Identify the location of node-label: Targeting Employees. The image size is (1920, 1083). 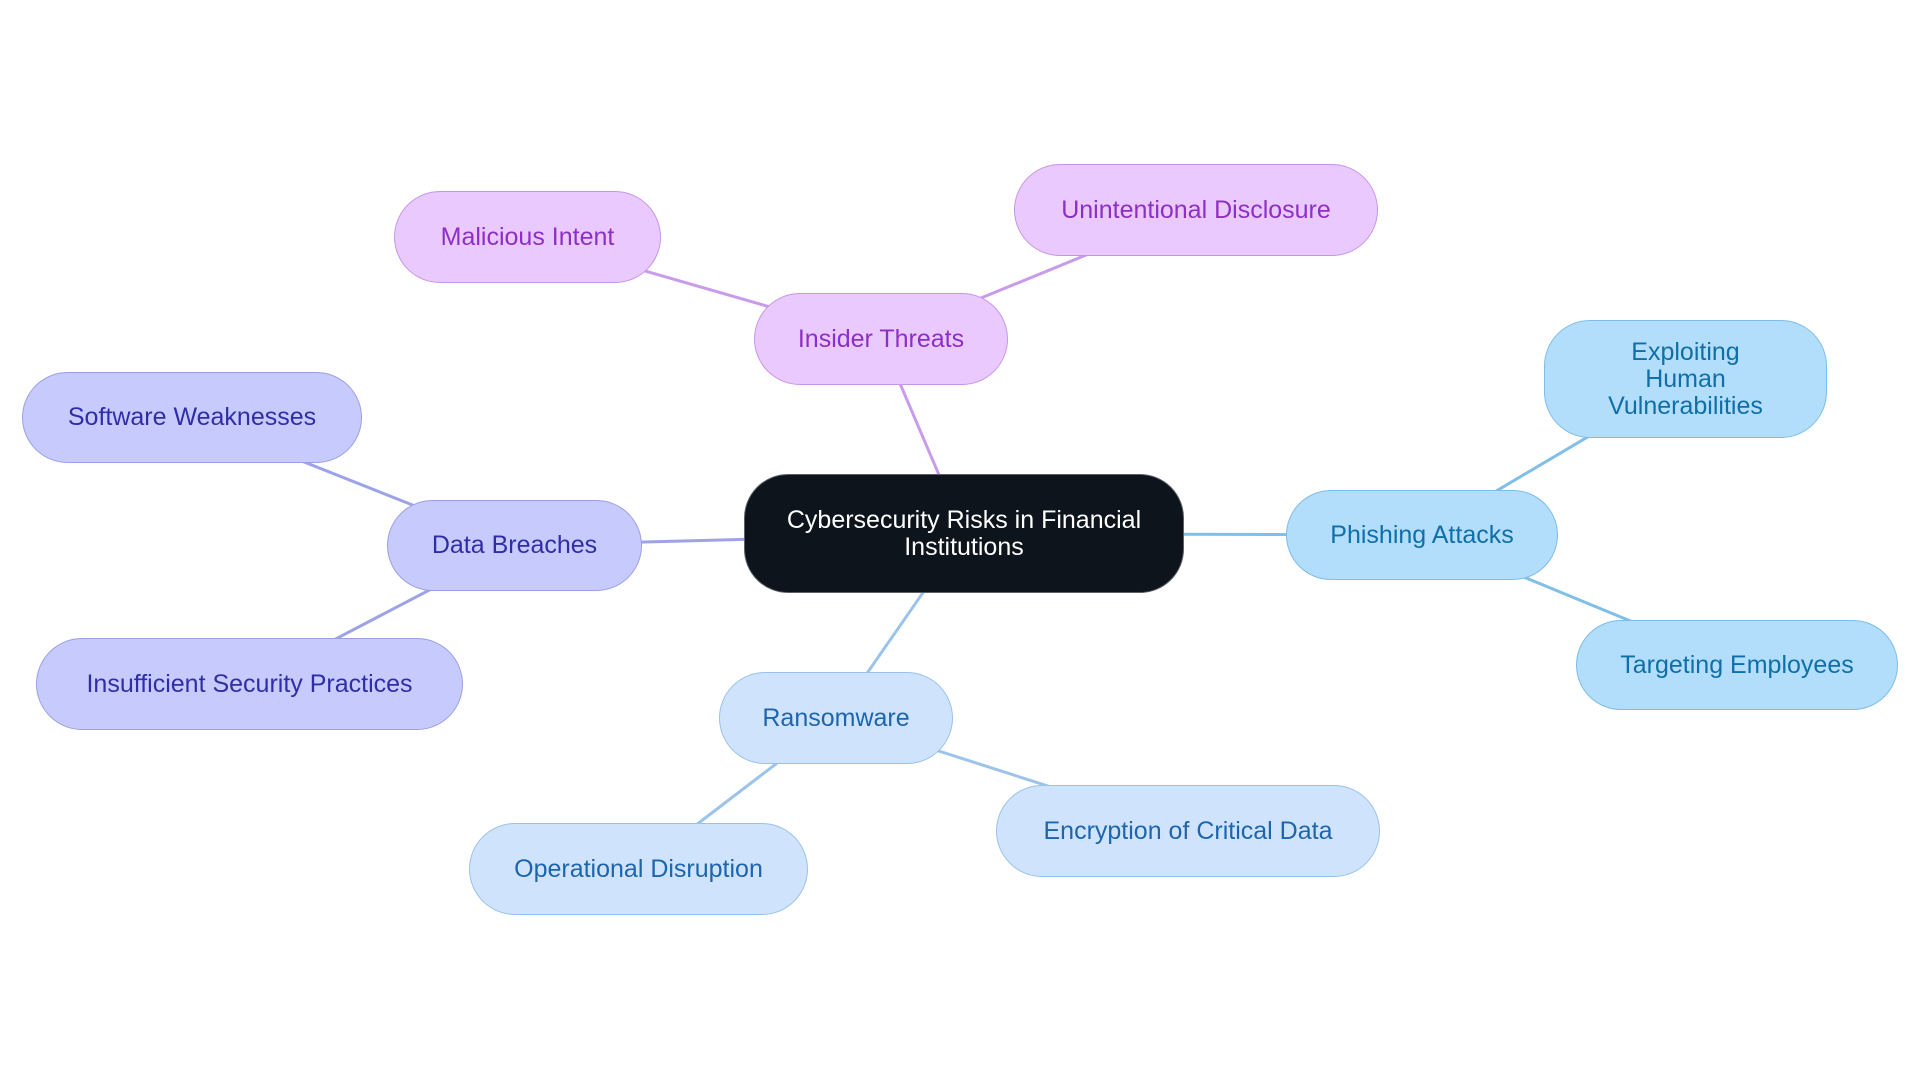
(1737, 664).